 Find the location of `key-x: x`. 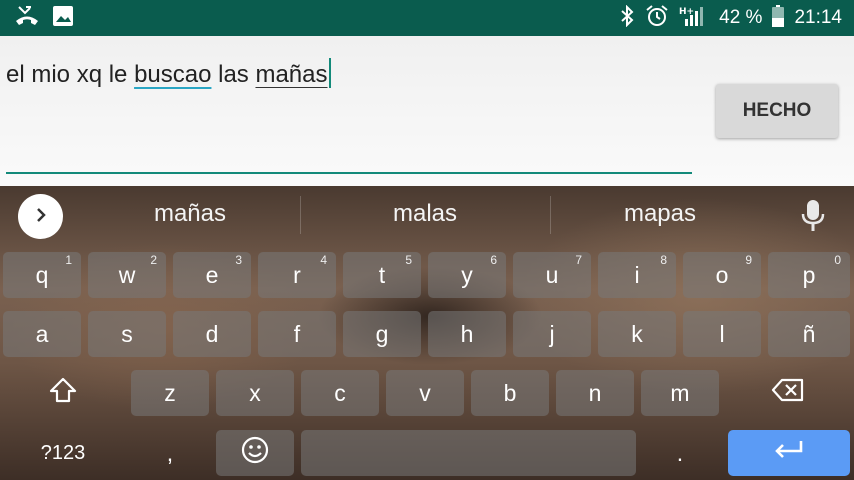

key-x: x is located at coordinates (255, 393).